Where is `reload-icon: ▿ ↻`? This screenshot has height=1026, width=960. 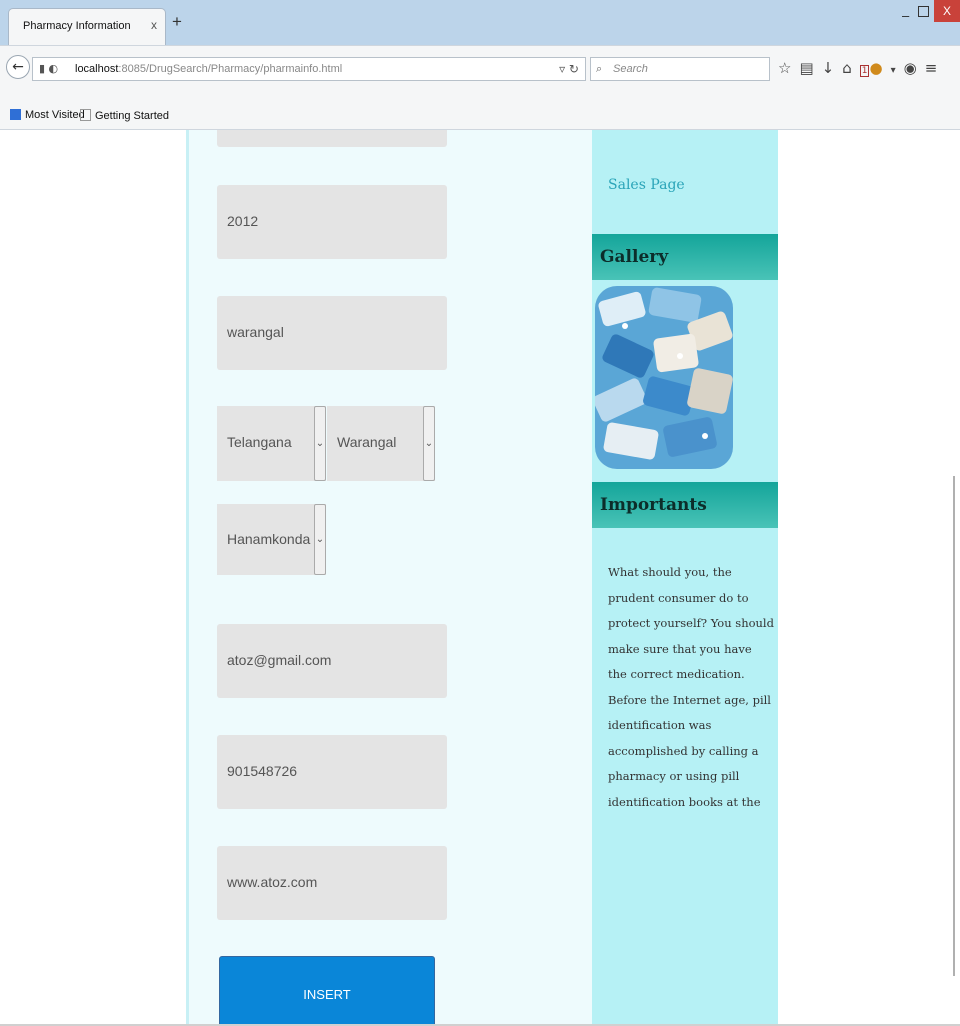
reload-icon: ▿ ↻ is located at coordinates (569, 69).